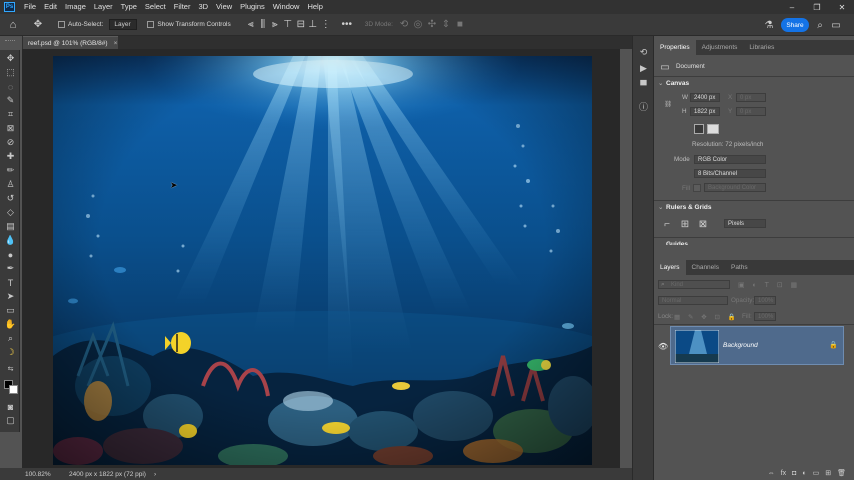  I want to click on crop-tool-icon: ⌗, so click(10, 114).